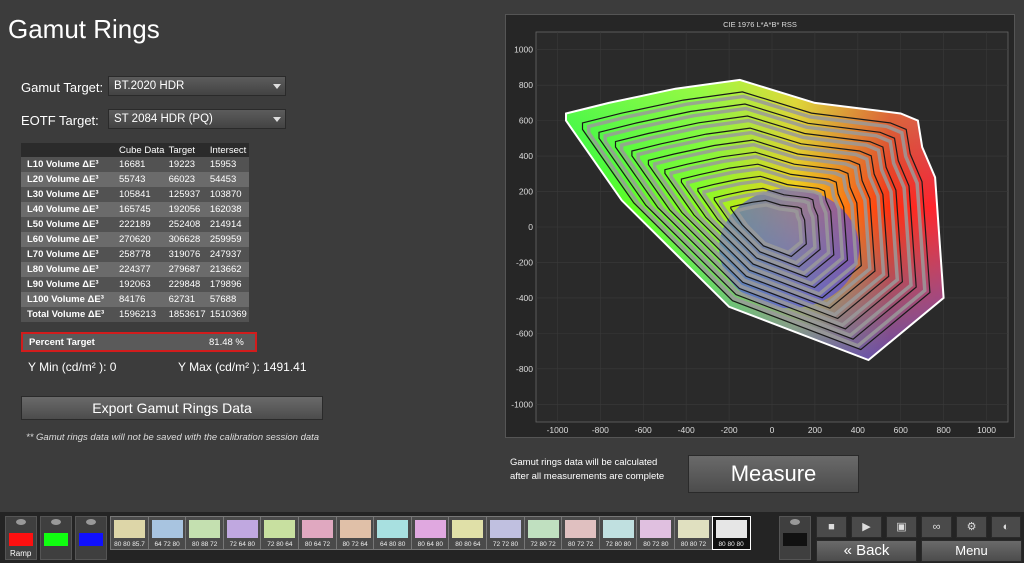  I want to click on row-label: L30 Volume ΔE³, so click(69, 194).